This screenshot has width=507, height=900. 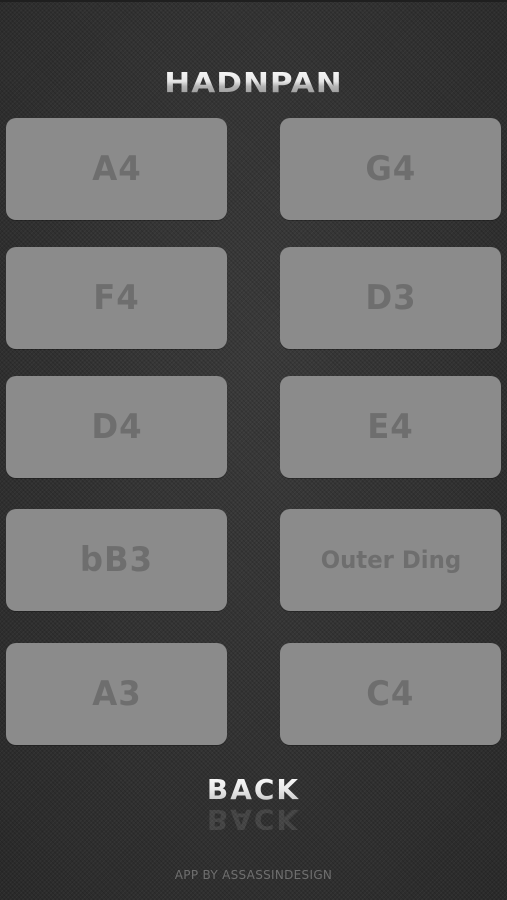 I want to click on footer-credit: APP BY ASSASSINDESIGN, so click(x=253, y=875).